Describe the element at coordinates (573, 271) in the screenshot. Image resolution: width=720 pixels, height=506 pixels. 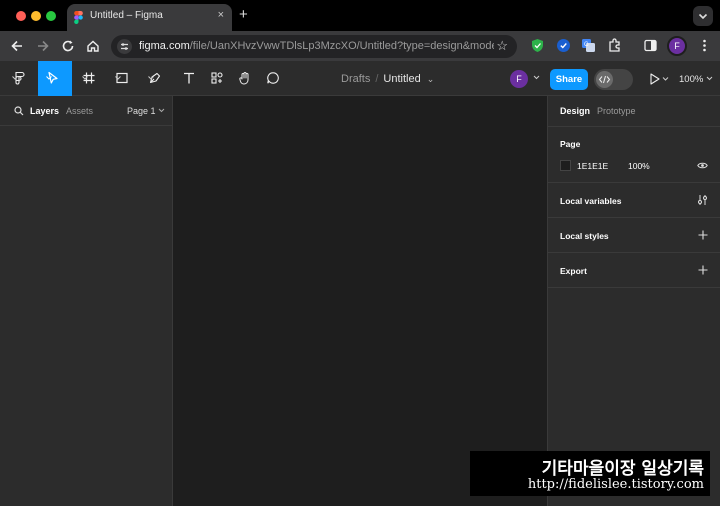
I see `export-title: Export` at that location.